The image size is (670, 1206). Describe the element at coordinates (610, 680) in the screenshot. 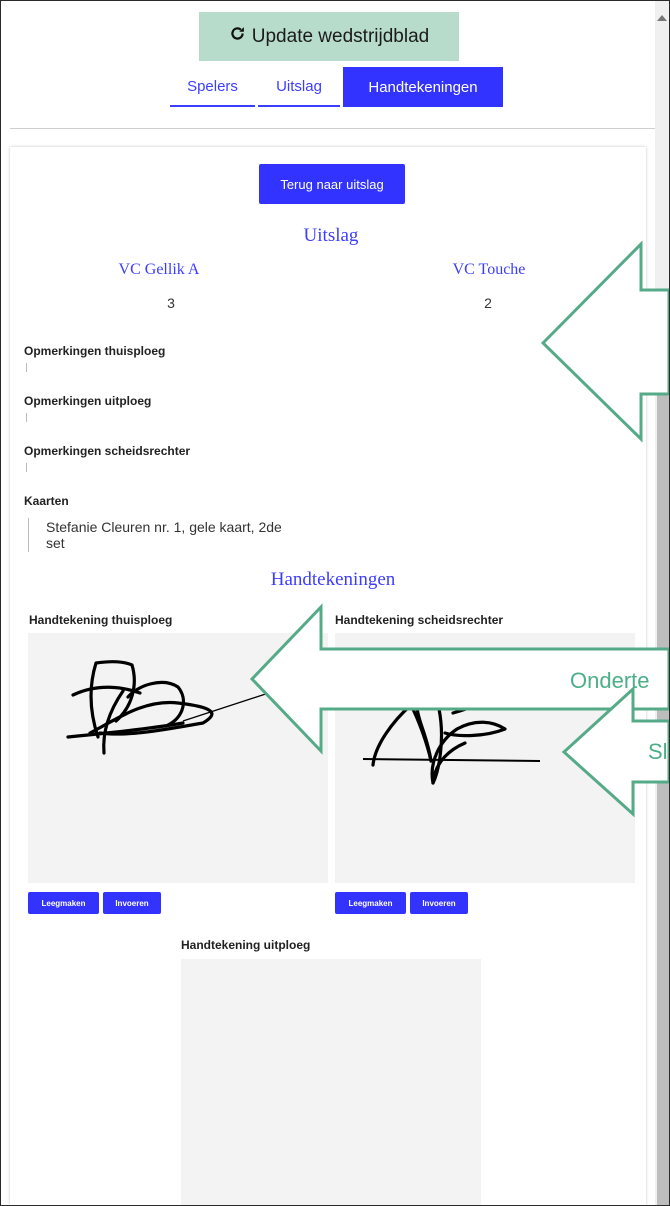

I see `annotation-label-onderte: Onderte` at that location.